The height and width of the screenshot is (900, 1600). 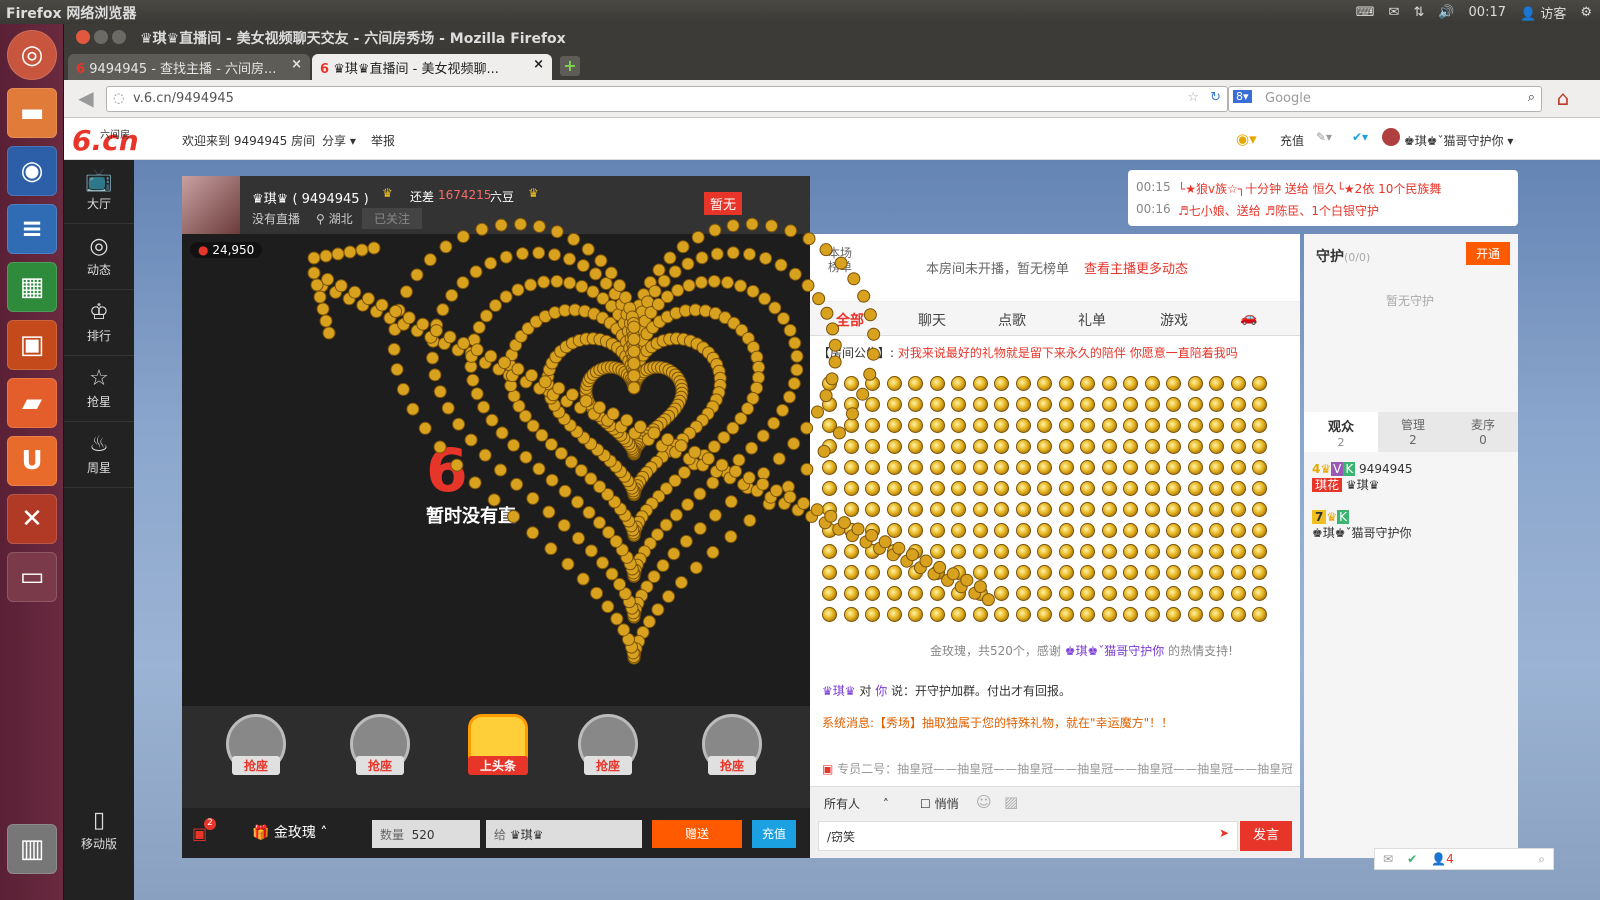 What do you see at coordinates (498, 756) in the screenshot?
I see `headline-button: 上头条` at bounding box center [498, 756].